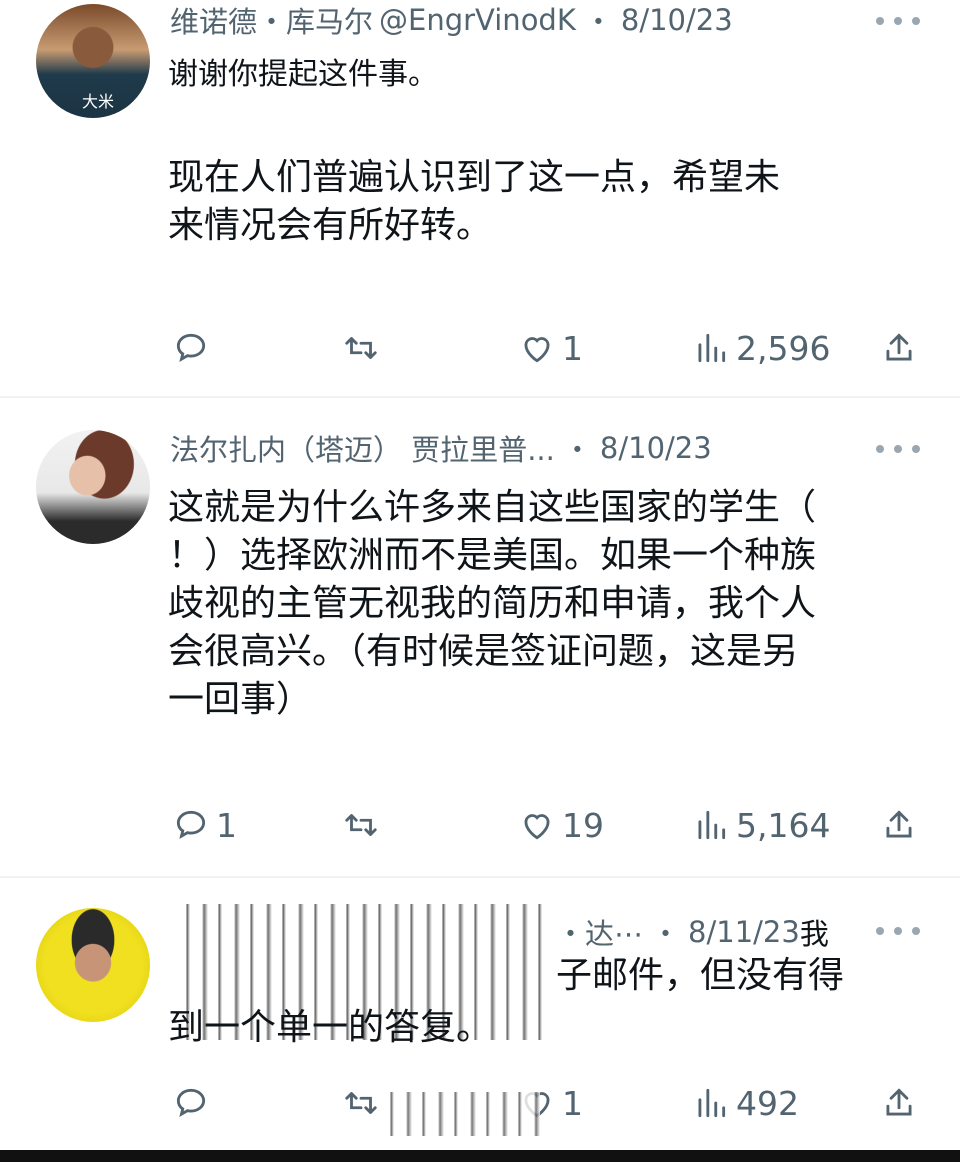 The image size is (960, 1162). What do you see at coordinates (226, 825) in the screenshot?
I see `reply-count: 1` at bounding box center [226, 825].